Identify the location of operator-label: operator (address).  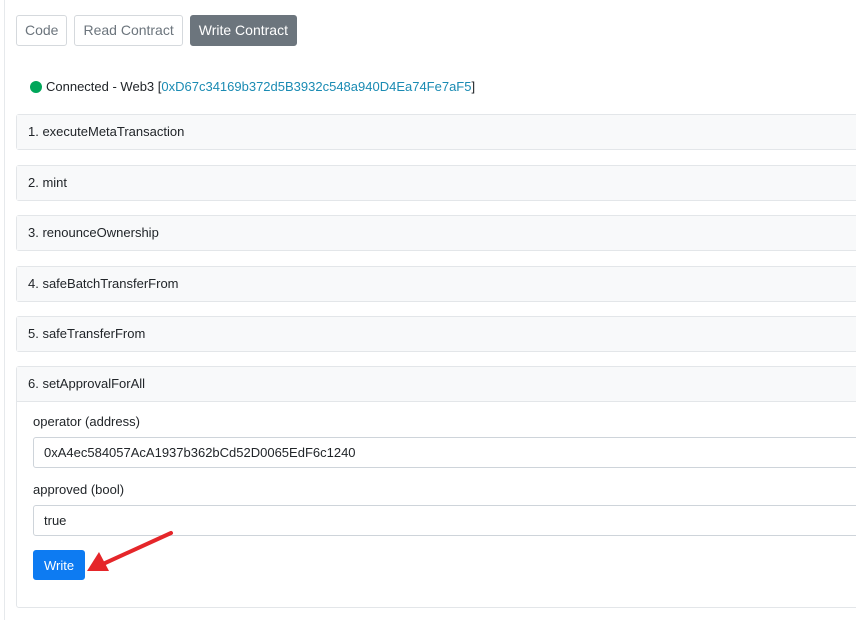
(86, 421).